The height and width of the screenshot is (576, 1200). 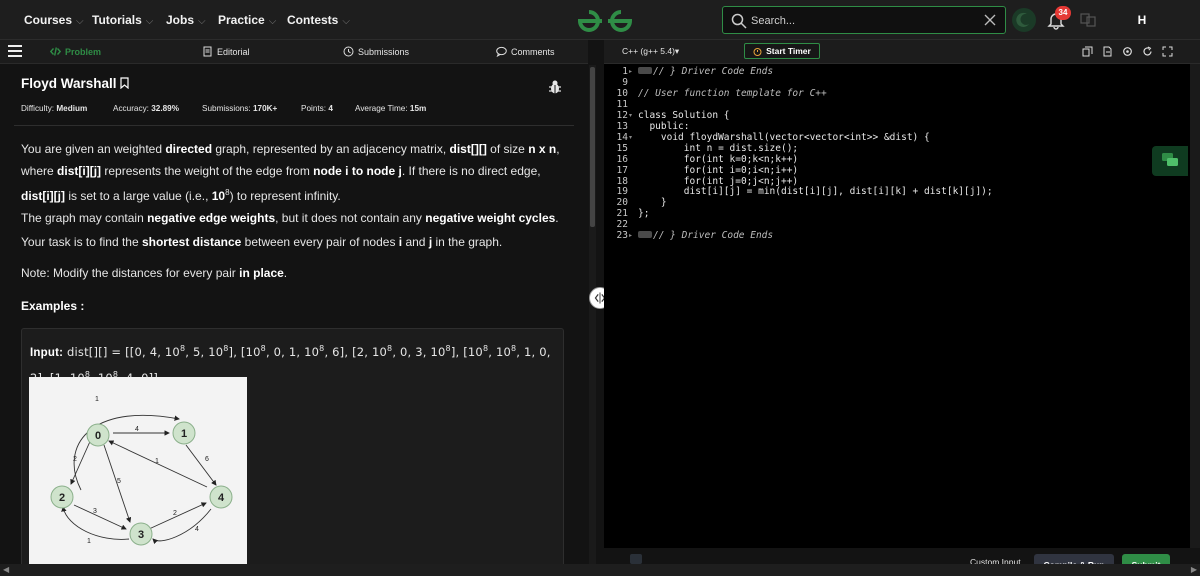 I want to click on problem-scrollbar, so click(x=592, y=314).